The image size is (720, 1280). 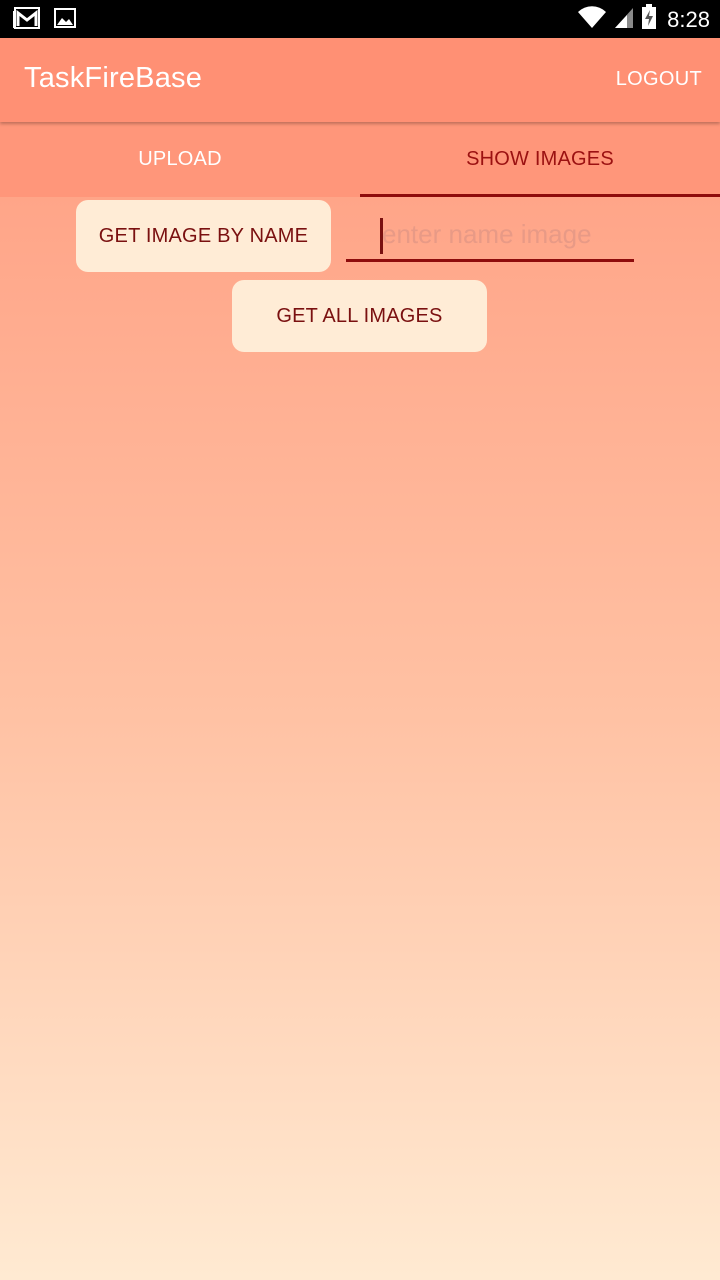 What do you see at coordinates (359, 316) in the screenshot?
I see `get-all-images-button: GET ALL IMAGES` at bounding box center [359, 316].